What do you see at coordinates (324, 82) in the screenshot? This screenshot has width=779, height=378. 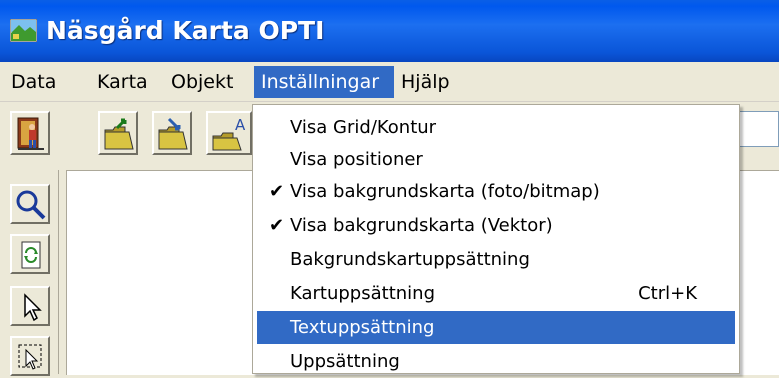 I see `menu-installningar: Inställningar` at bounding box center [324, 82].